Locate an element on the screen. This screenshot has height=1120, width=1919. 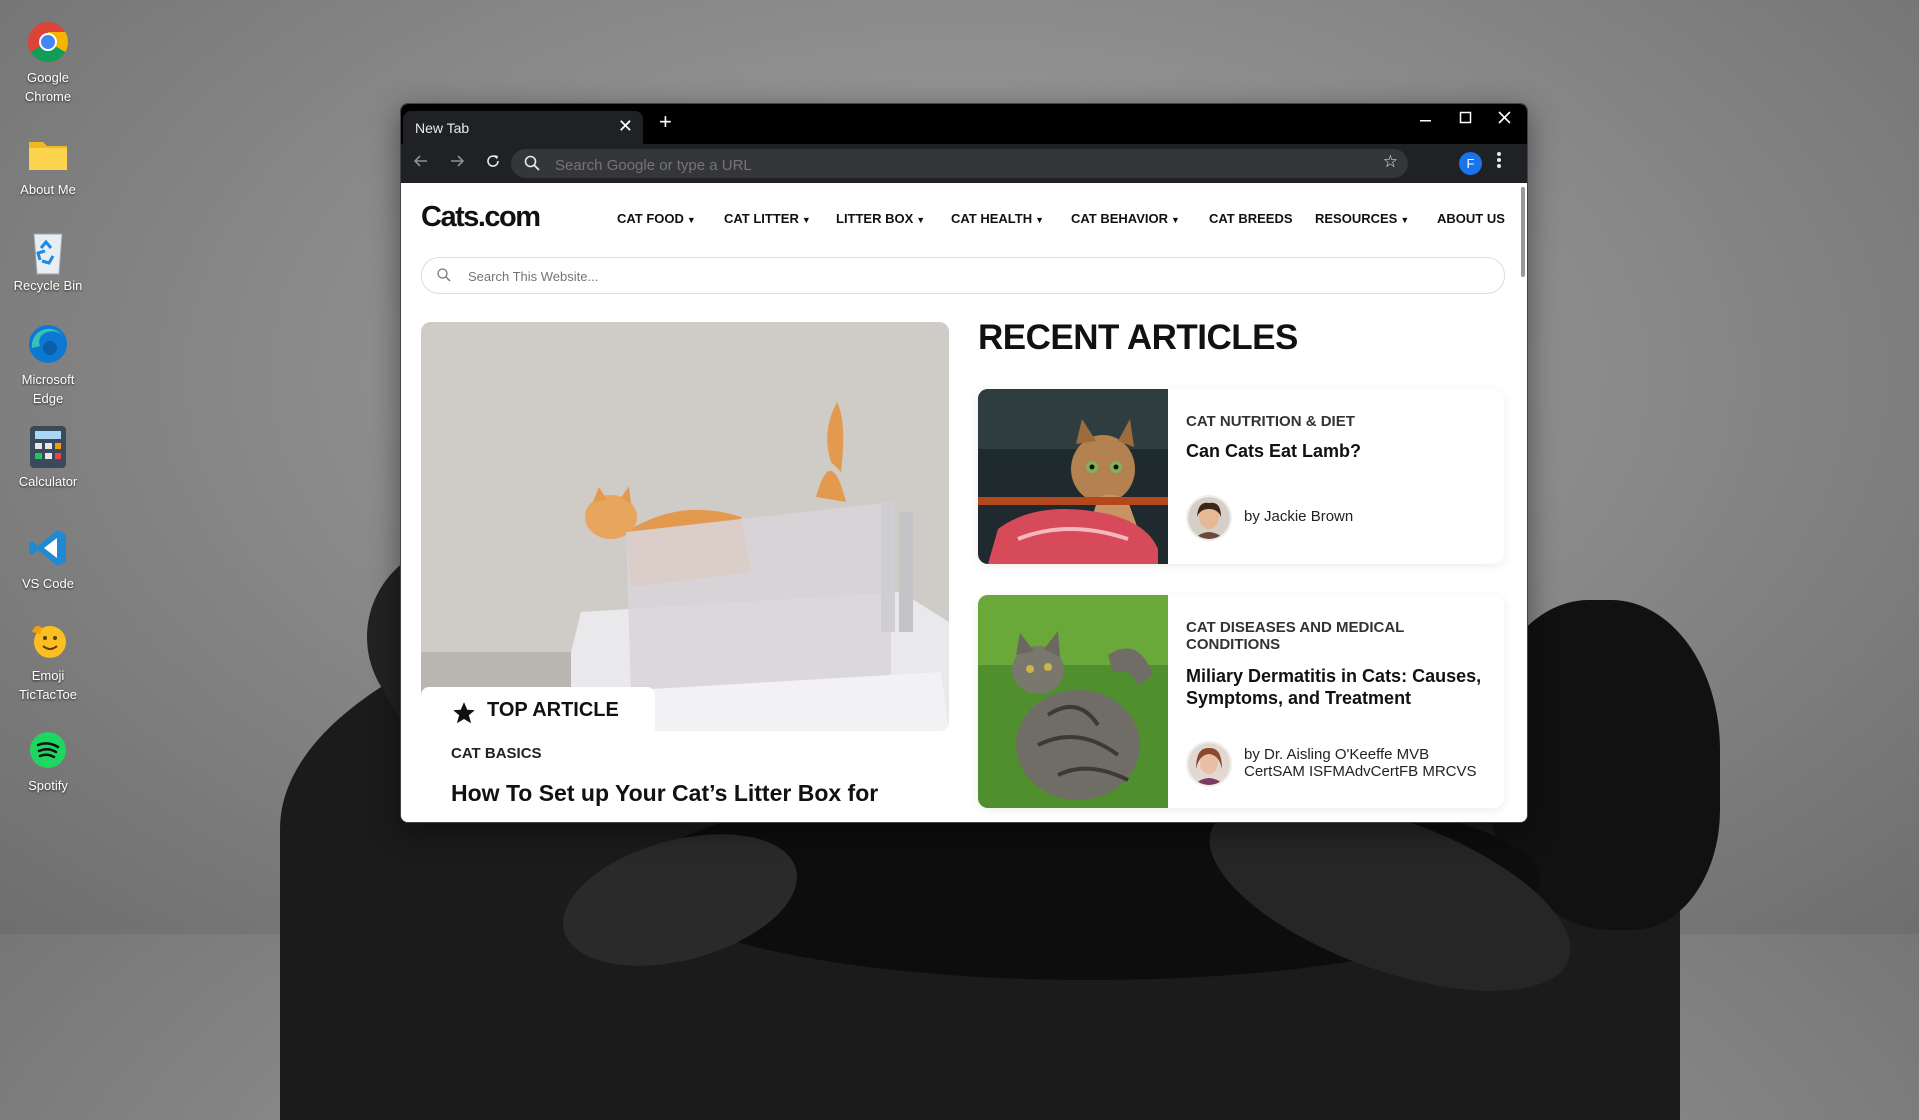
nav-label: RESOURCES is located at coordinates (1356, 218).